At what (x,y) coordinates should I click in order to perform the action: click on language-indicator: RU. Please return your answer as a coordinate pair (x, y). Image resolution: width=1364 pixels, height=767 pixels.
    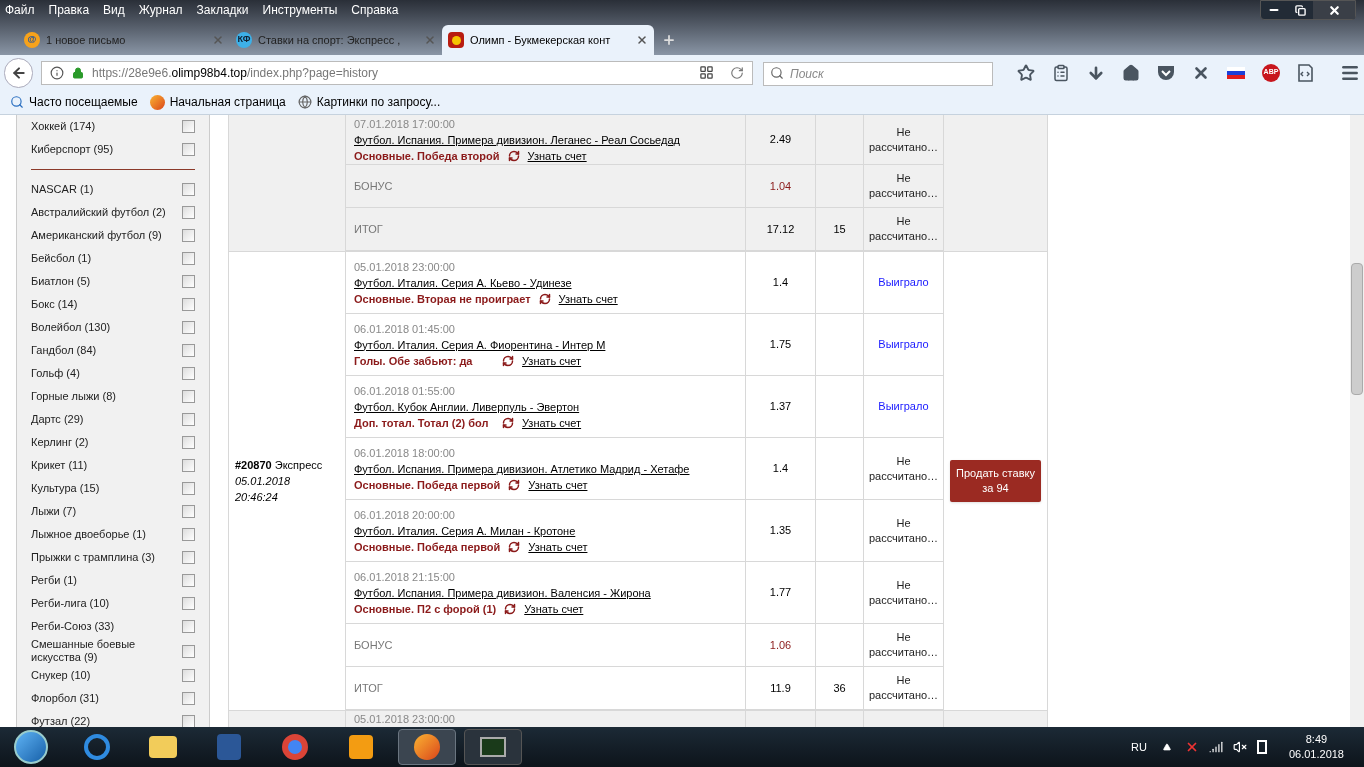
    Looking at the image, I should click on (1139, 747).